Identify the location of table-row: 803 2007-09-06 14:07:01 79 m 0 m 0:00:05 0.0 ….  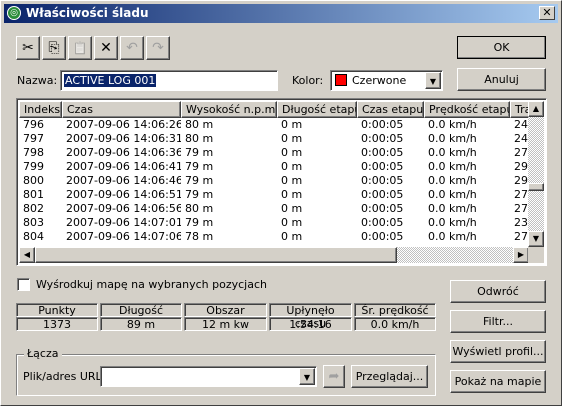
(274, 223).